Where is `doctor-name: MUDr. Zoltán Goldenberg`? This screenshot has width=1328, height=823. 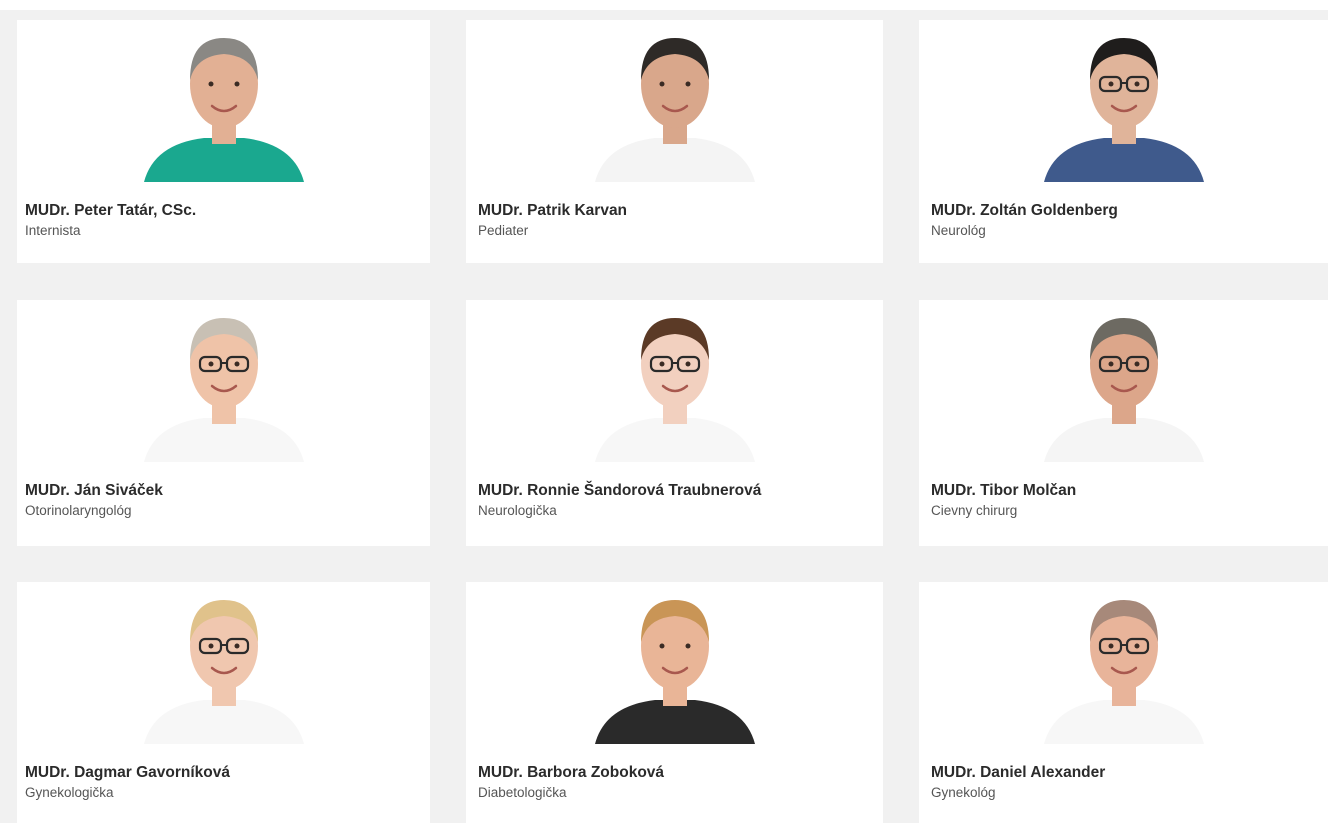 doctor-name: MUDr. Zoltán Goldenberg is located at coordinates (1024, 211).